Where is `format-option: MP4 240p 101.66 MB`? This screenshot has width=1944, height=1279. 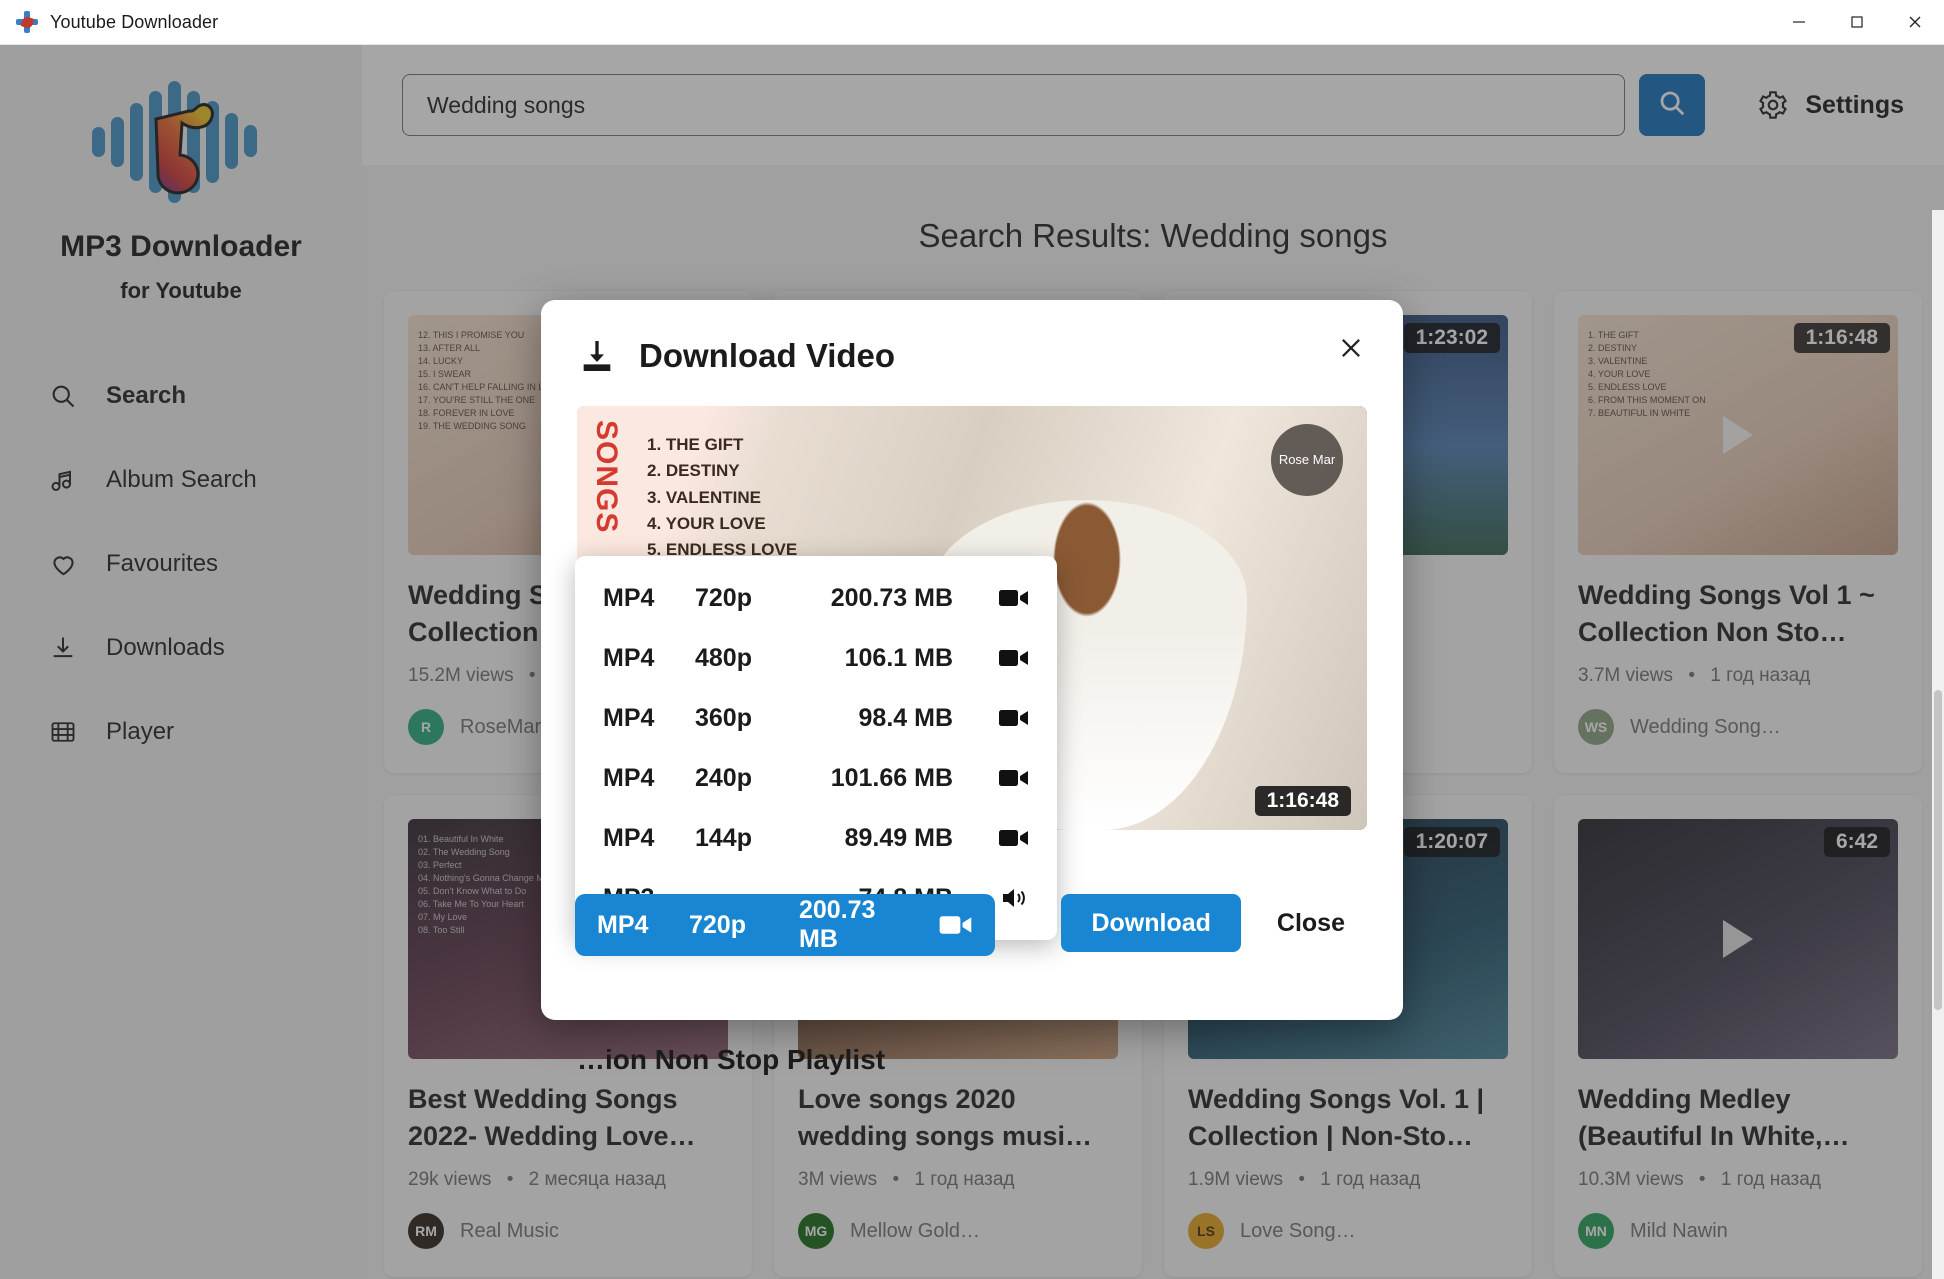 format-option: MP4 240p 101.66 MB is located at coordinates (816, 778).